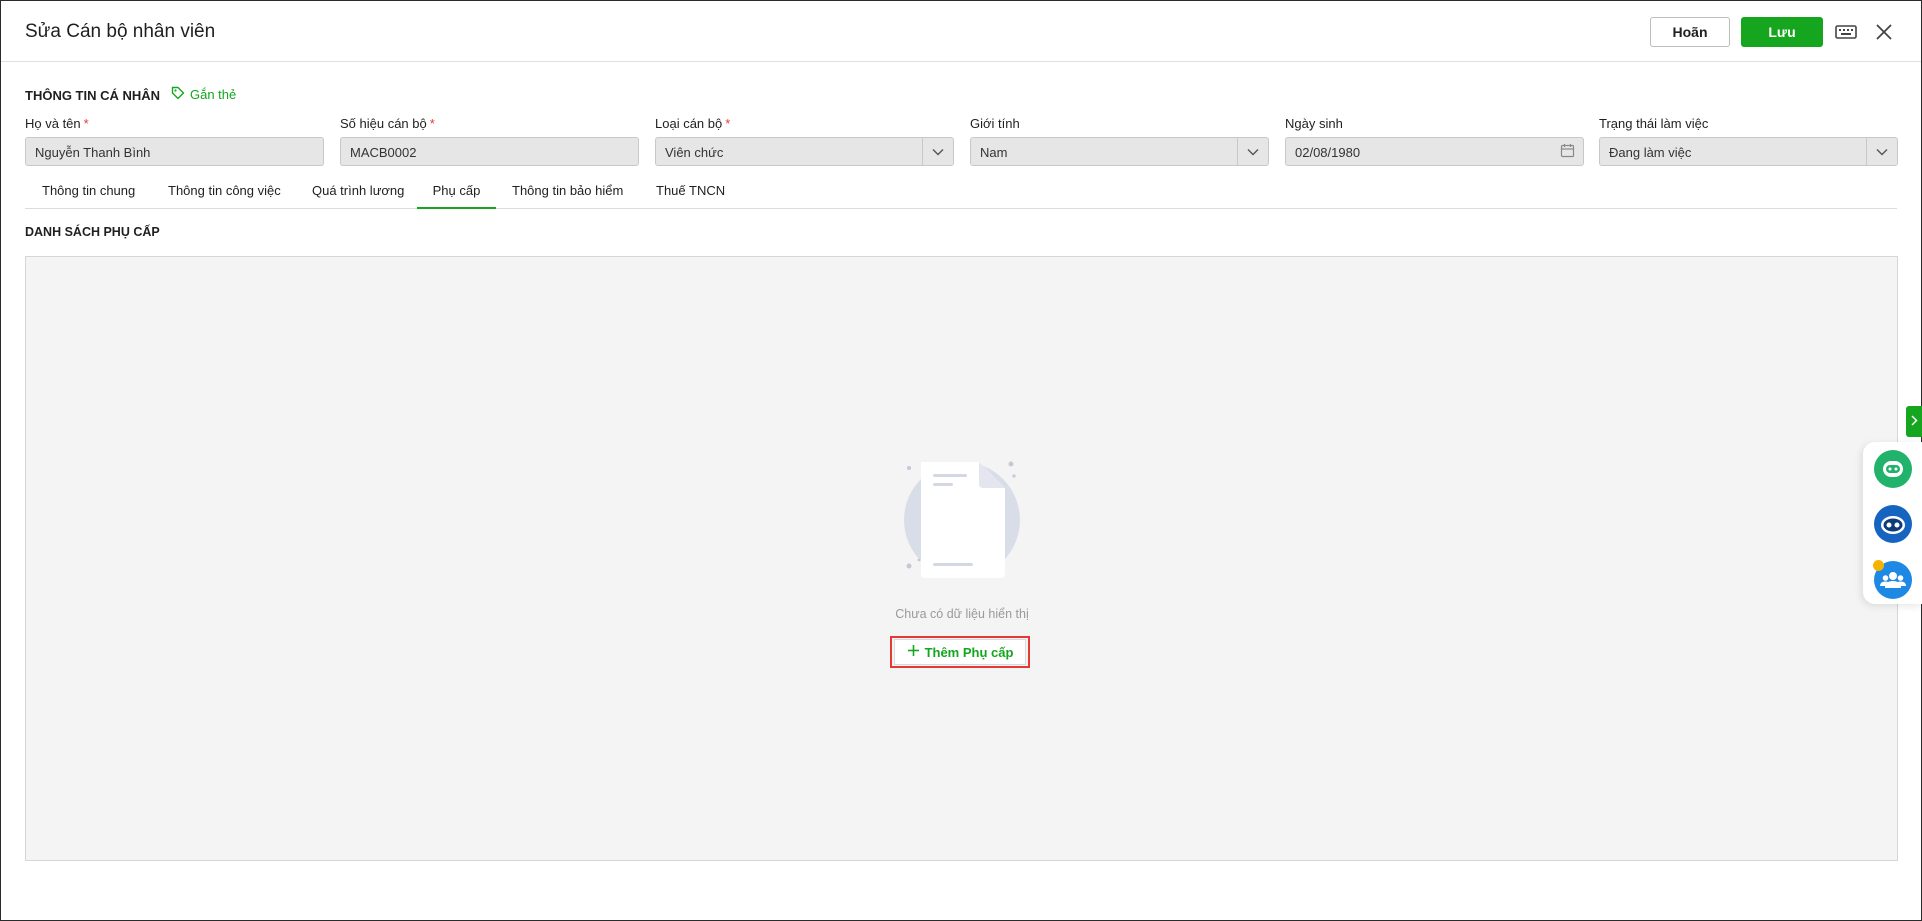  I want to click on empty-state-text: Chưa có dữ liệu hiển thị, so click(962, 614).